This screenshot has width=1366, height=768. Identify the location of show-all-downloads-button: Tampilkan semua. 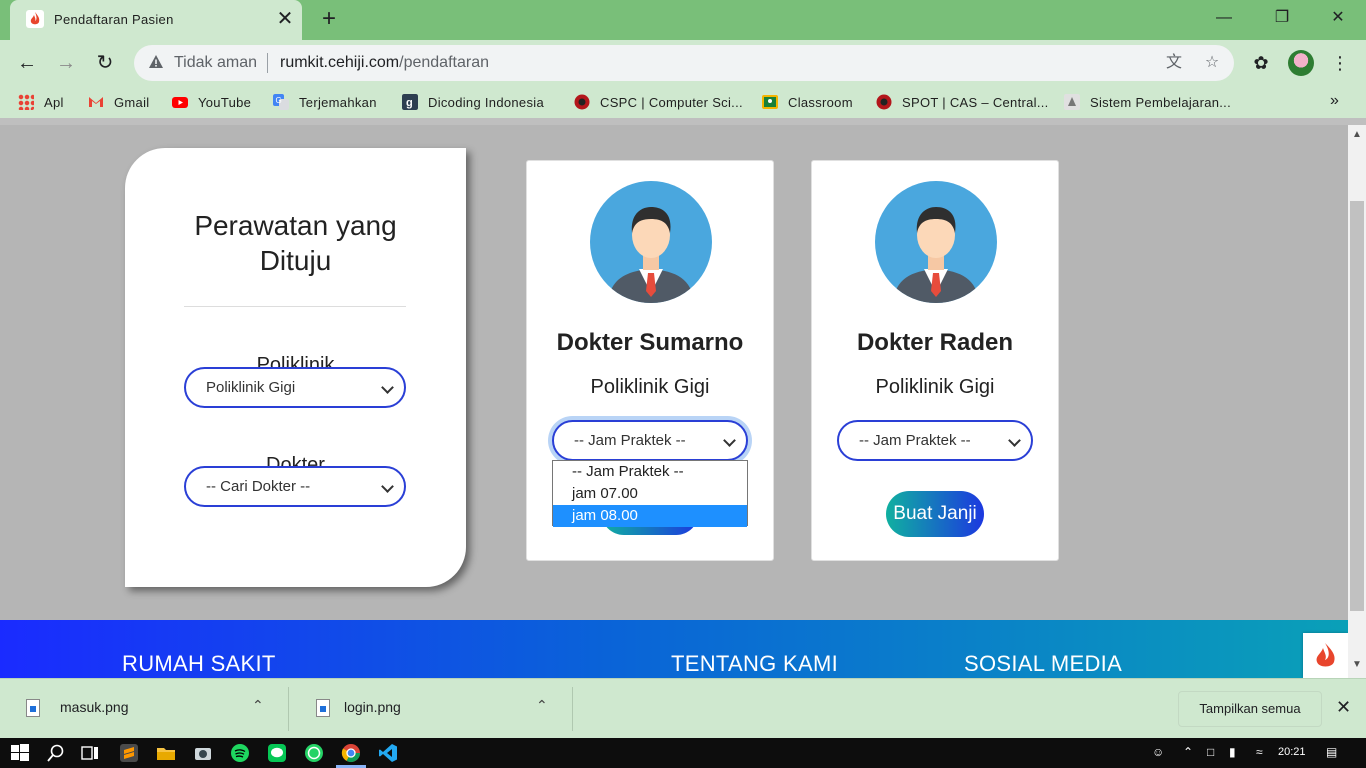
(1250, 709).